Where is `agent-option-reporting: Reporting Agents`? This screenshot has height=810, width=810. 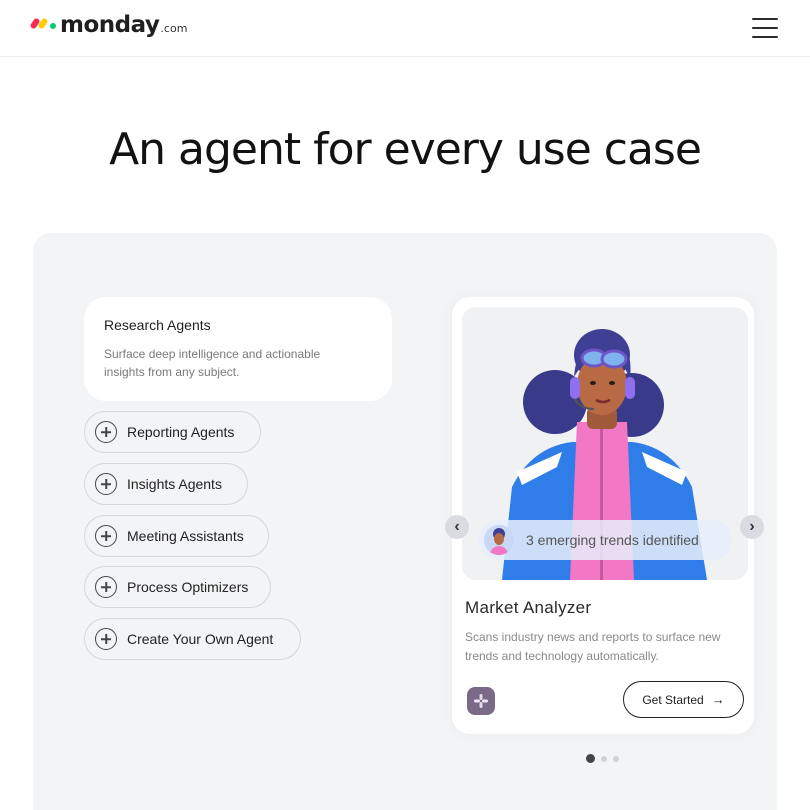 agent-option-reporting: Reporting Agents is located at coordinates (172, 432).